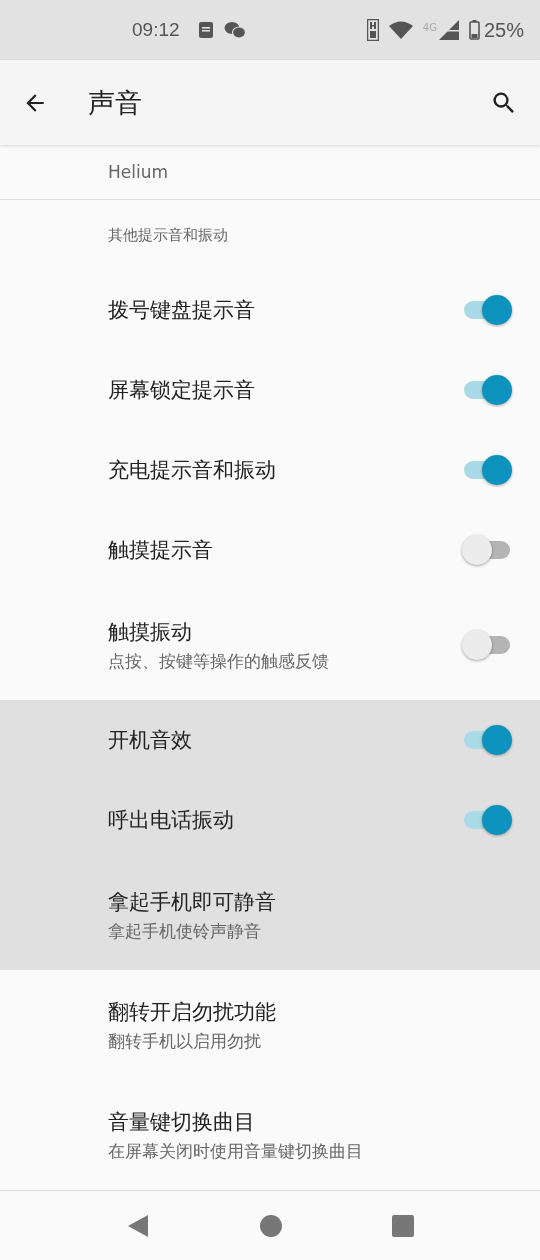 The width and height of the screenshot is (540, 1260). What do you see at coordinates (372, 30) in the screenshot?
I see `hd-icon` at bounding box center [372, 30].